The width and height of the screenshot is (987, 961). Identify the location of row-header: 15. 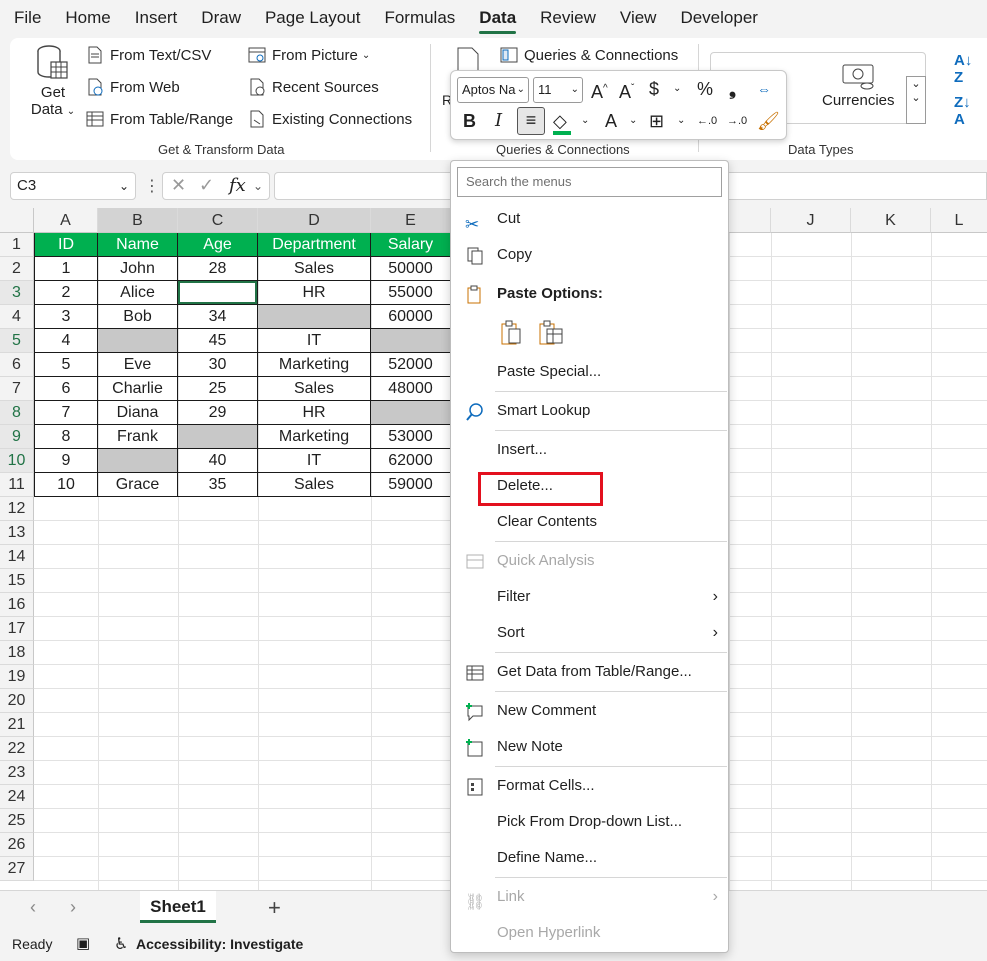
(17, 581).